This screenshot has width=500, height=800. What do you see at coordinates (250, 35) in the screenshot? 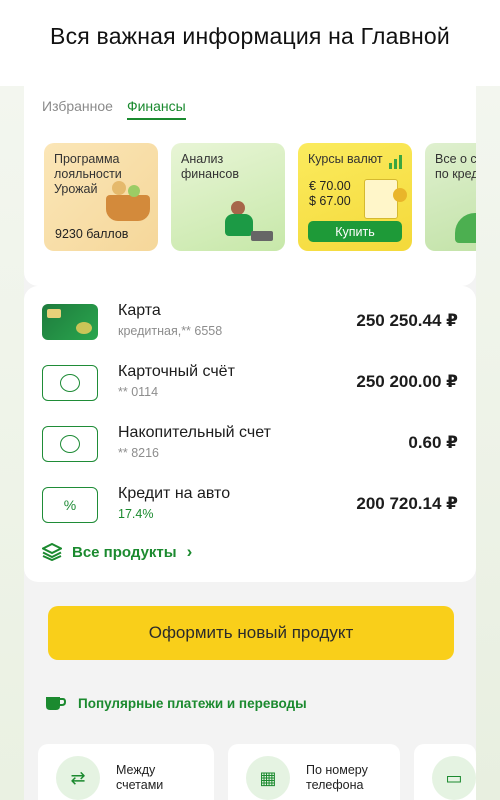
I see `promo-title: Вся важная информация на Главной` at bounding box center [250, 35].